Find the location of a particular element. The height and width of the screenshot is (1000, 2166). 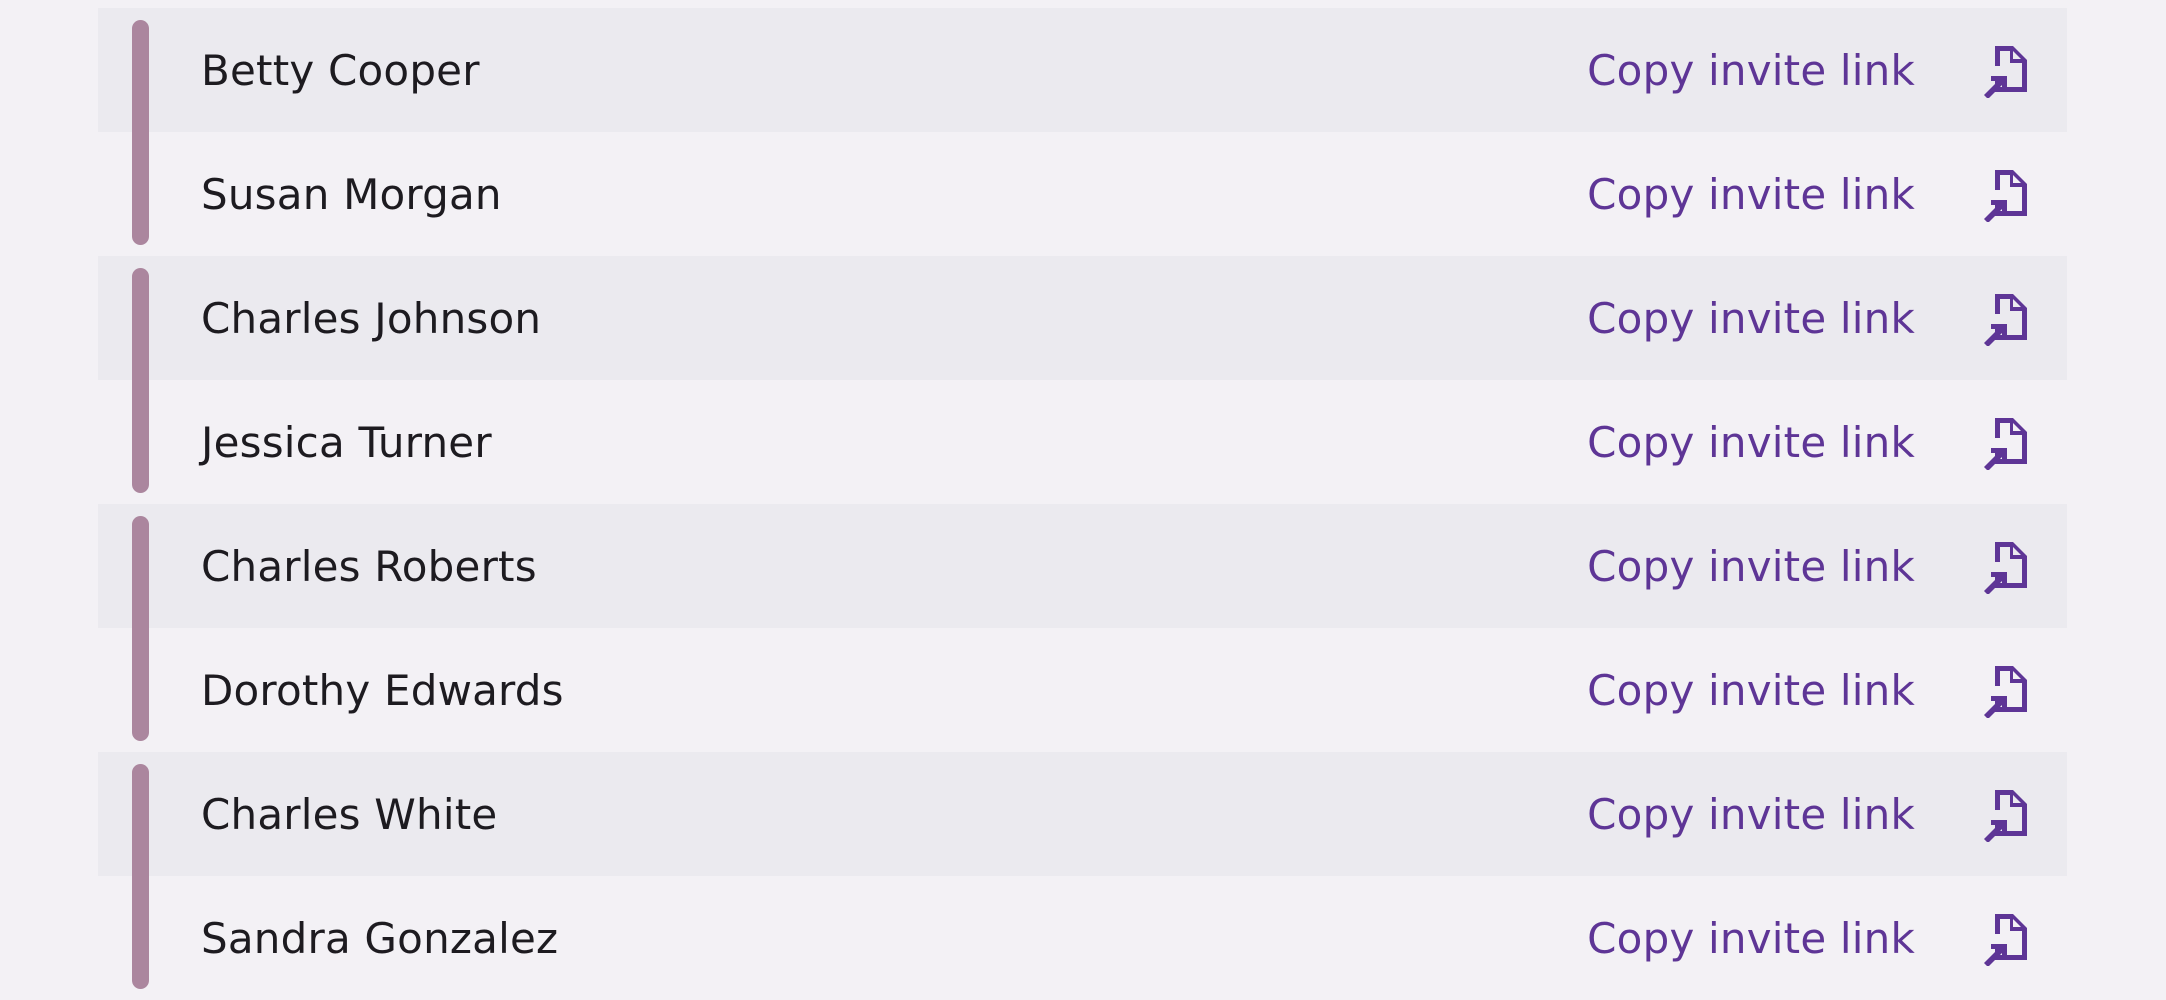

invite-row: Sandra Gonzalez Copy invite link is located at coordinates (1082, 938).